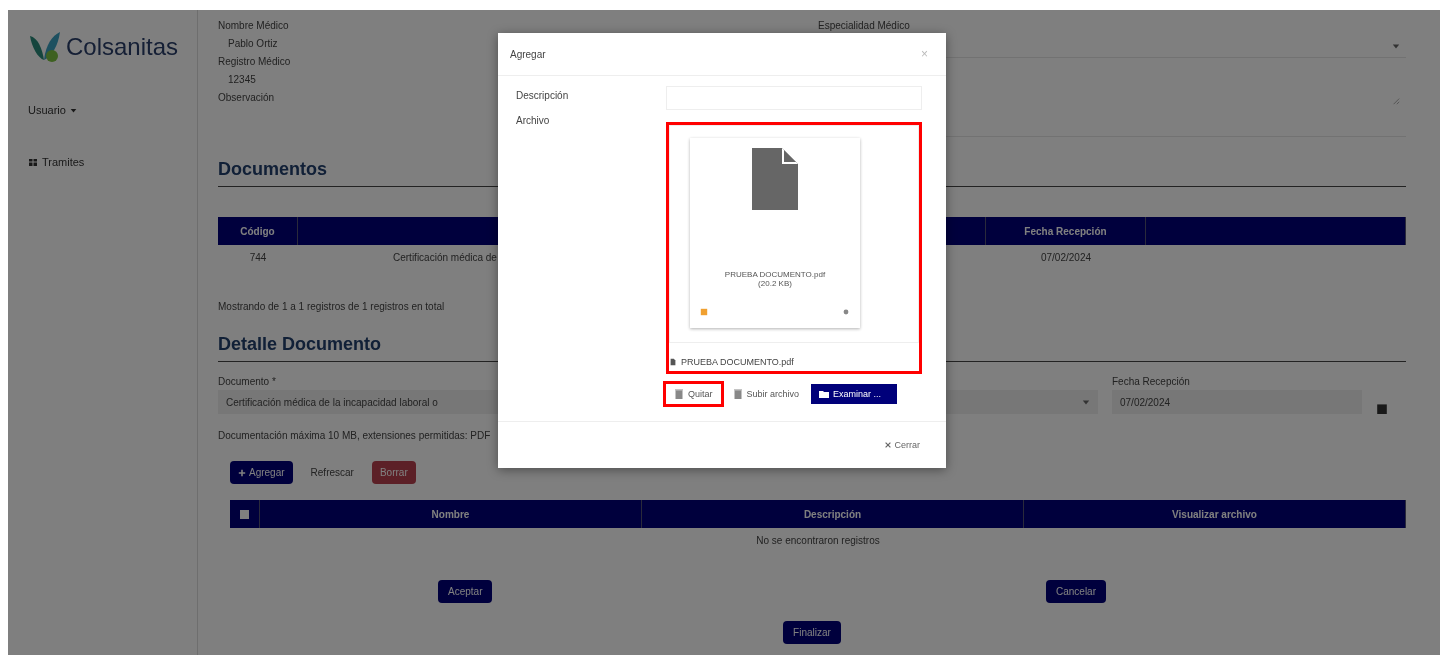  I want to click on upload-note: Documentación máxima 10 MB, extensiones permitidas: PDF, so click(355, 435).